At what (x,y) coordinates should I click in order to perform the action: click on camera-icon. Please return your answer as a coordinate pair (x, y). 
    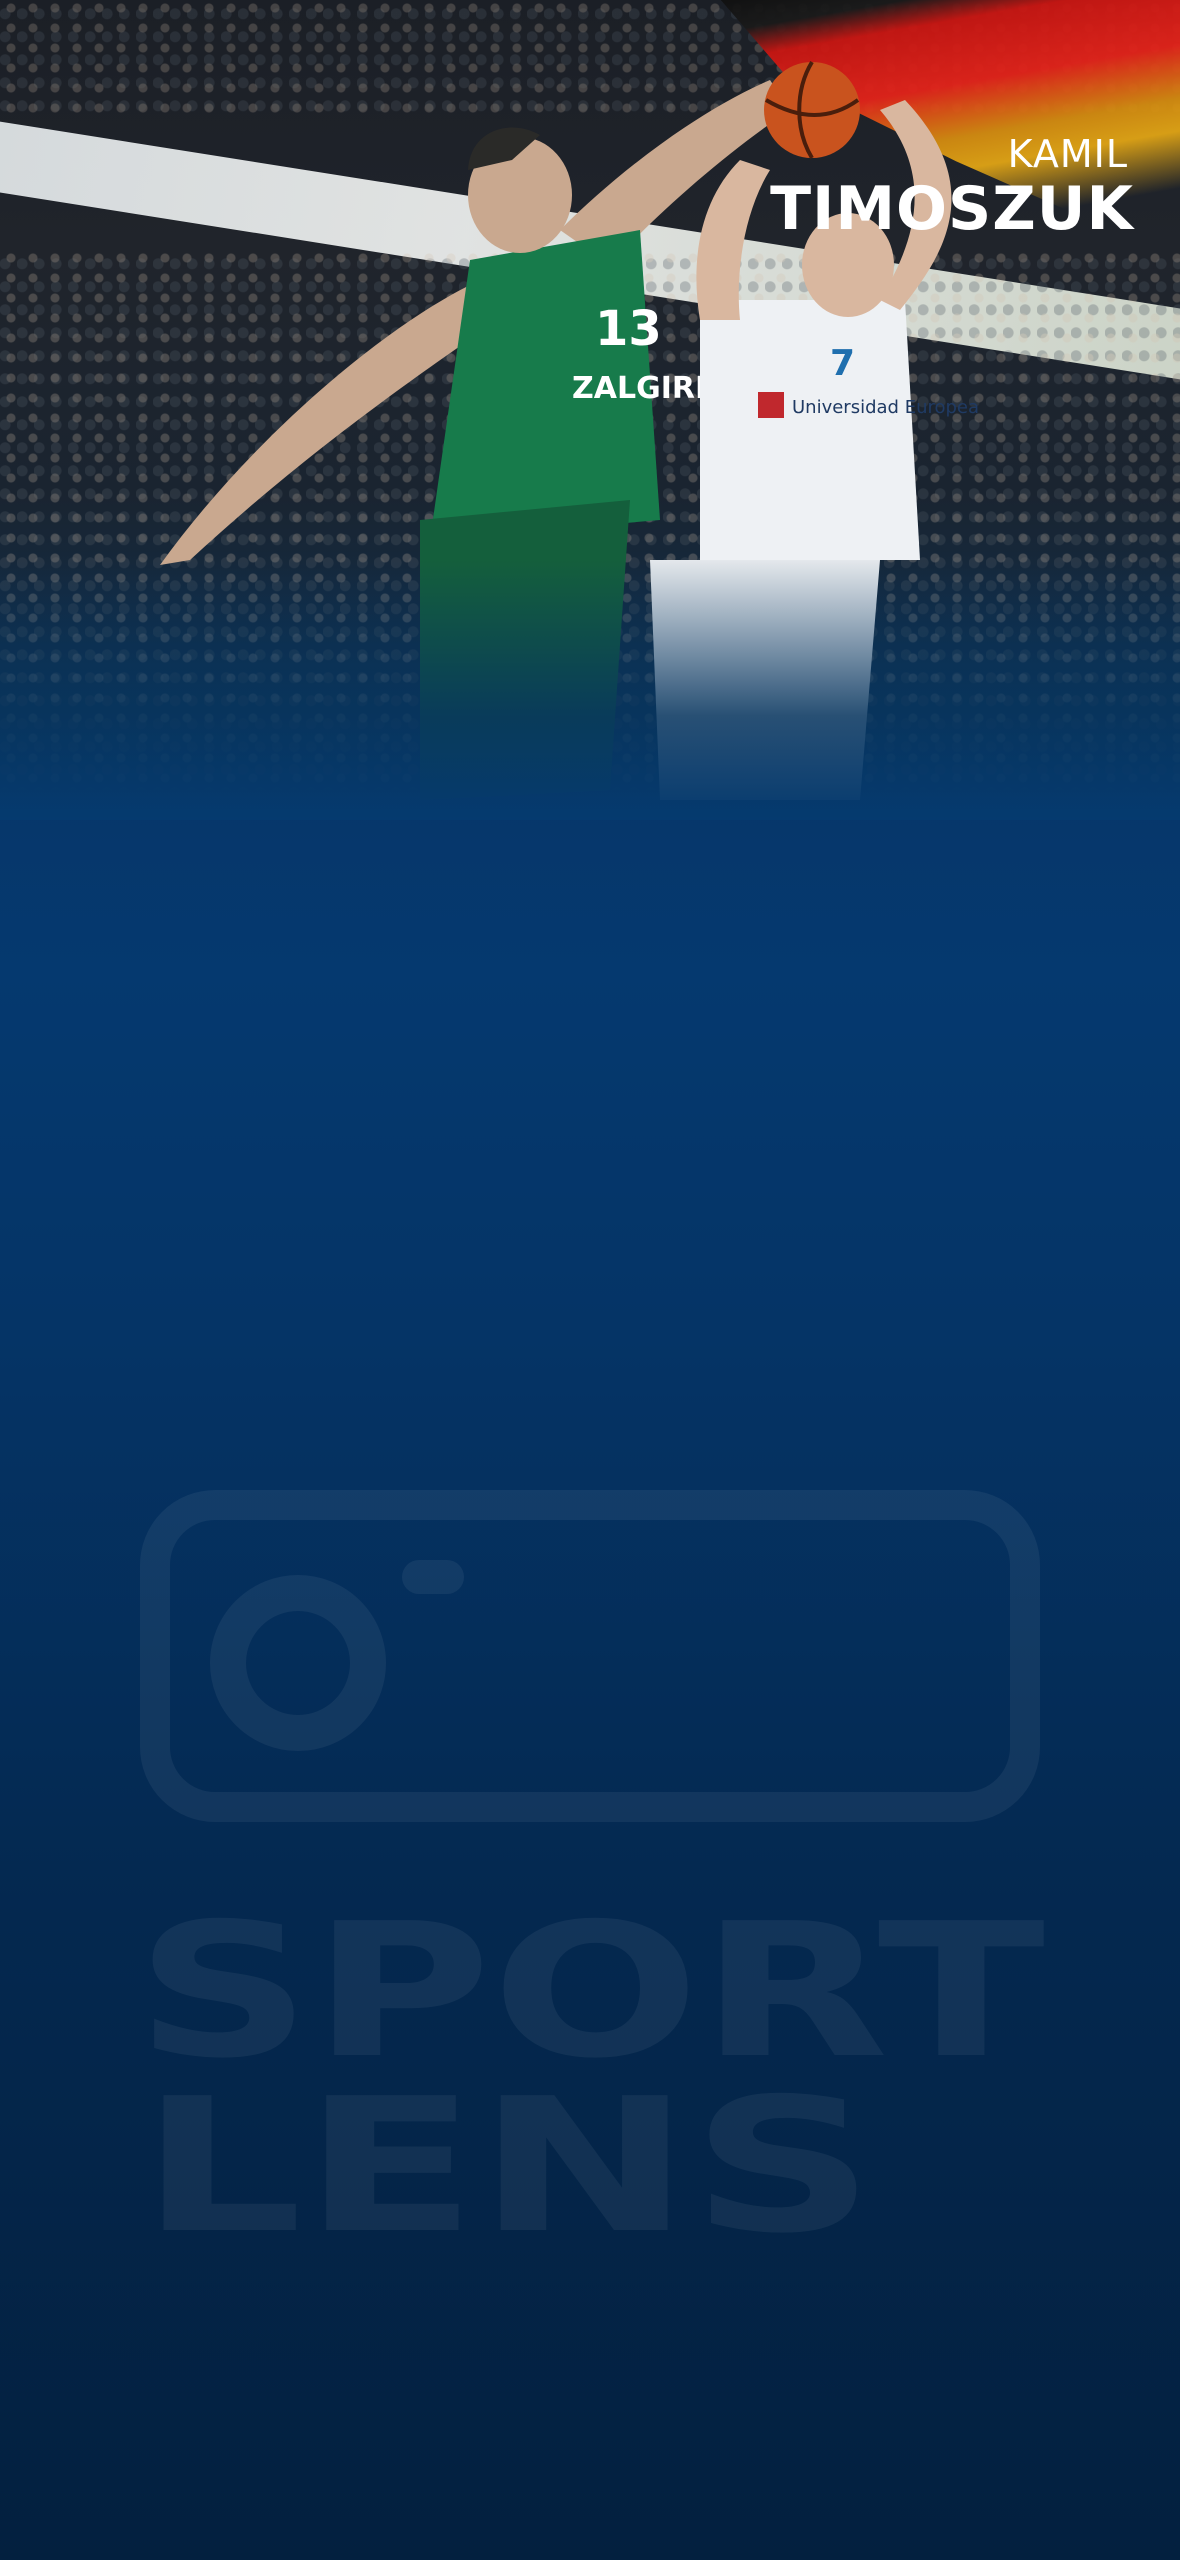
    Looking at the image, I should click on (590, 1656).